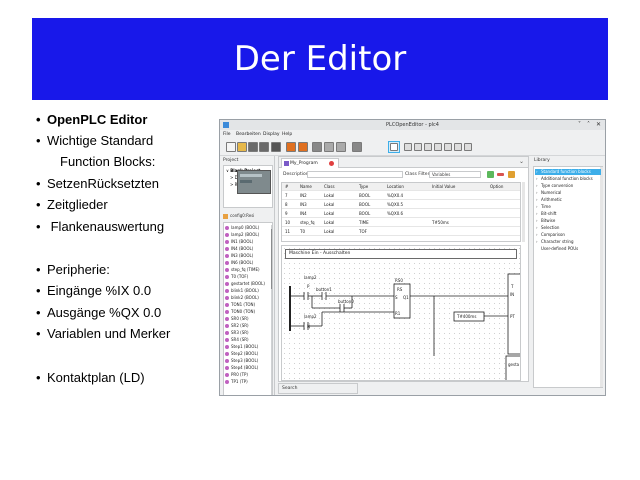 This screenshot has height=480, width=640. What do you see at coordinates (363, 187) in the screenshot?
I see `column-header: Type` at bounding box center [363, 187].